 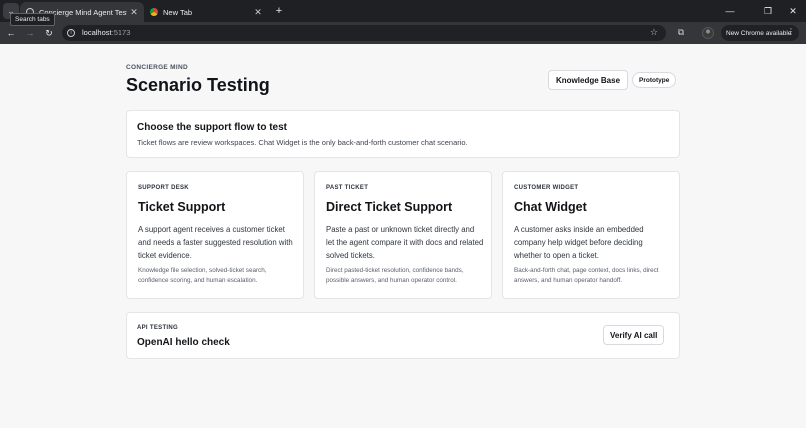 I want to click on flow-tag: CUSTOMER WIDGET, so click(x=546, y=188).